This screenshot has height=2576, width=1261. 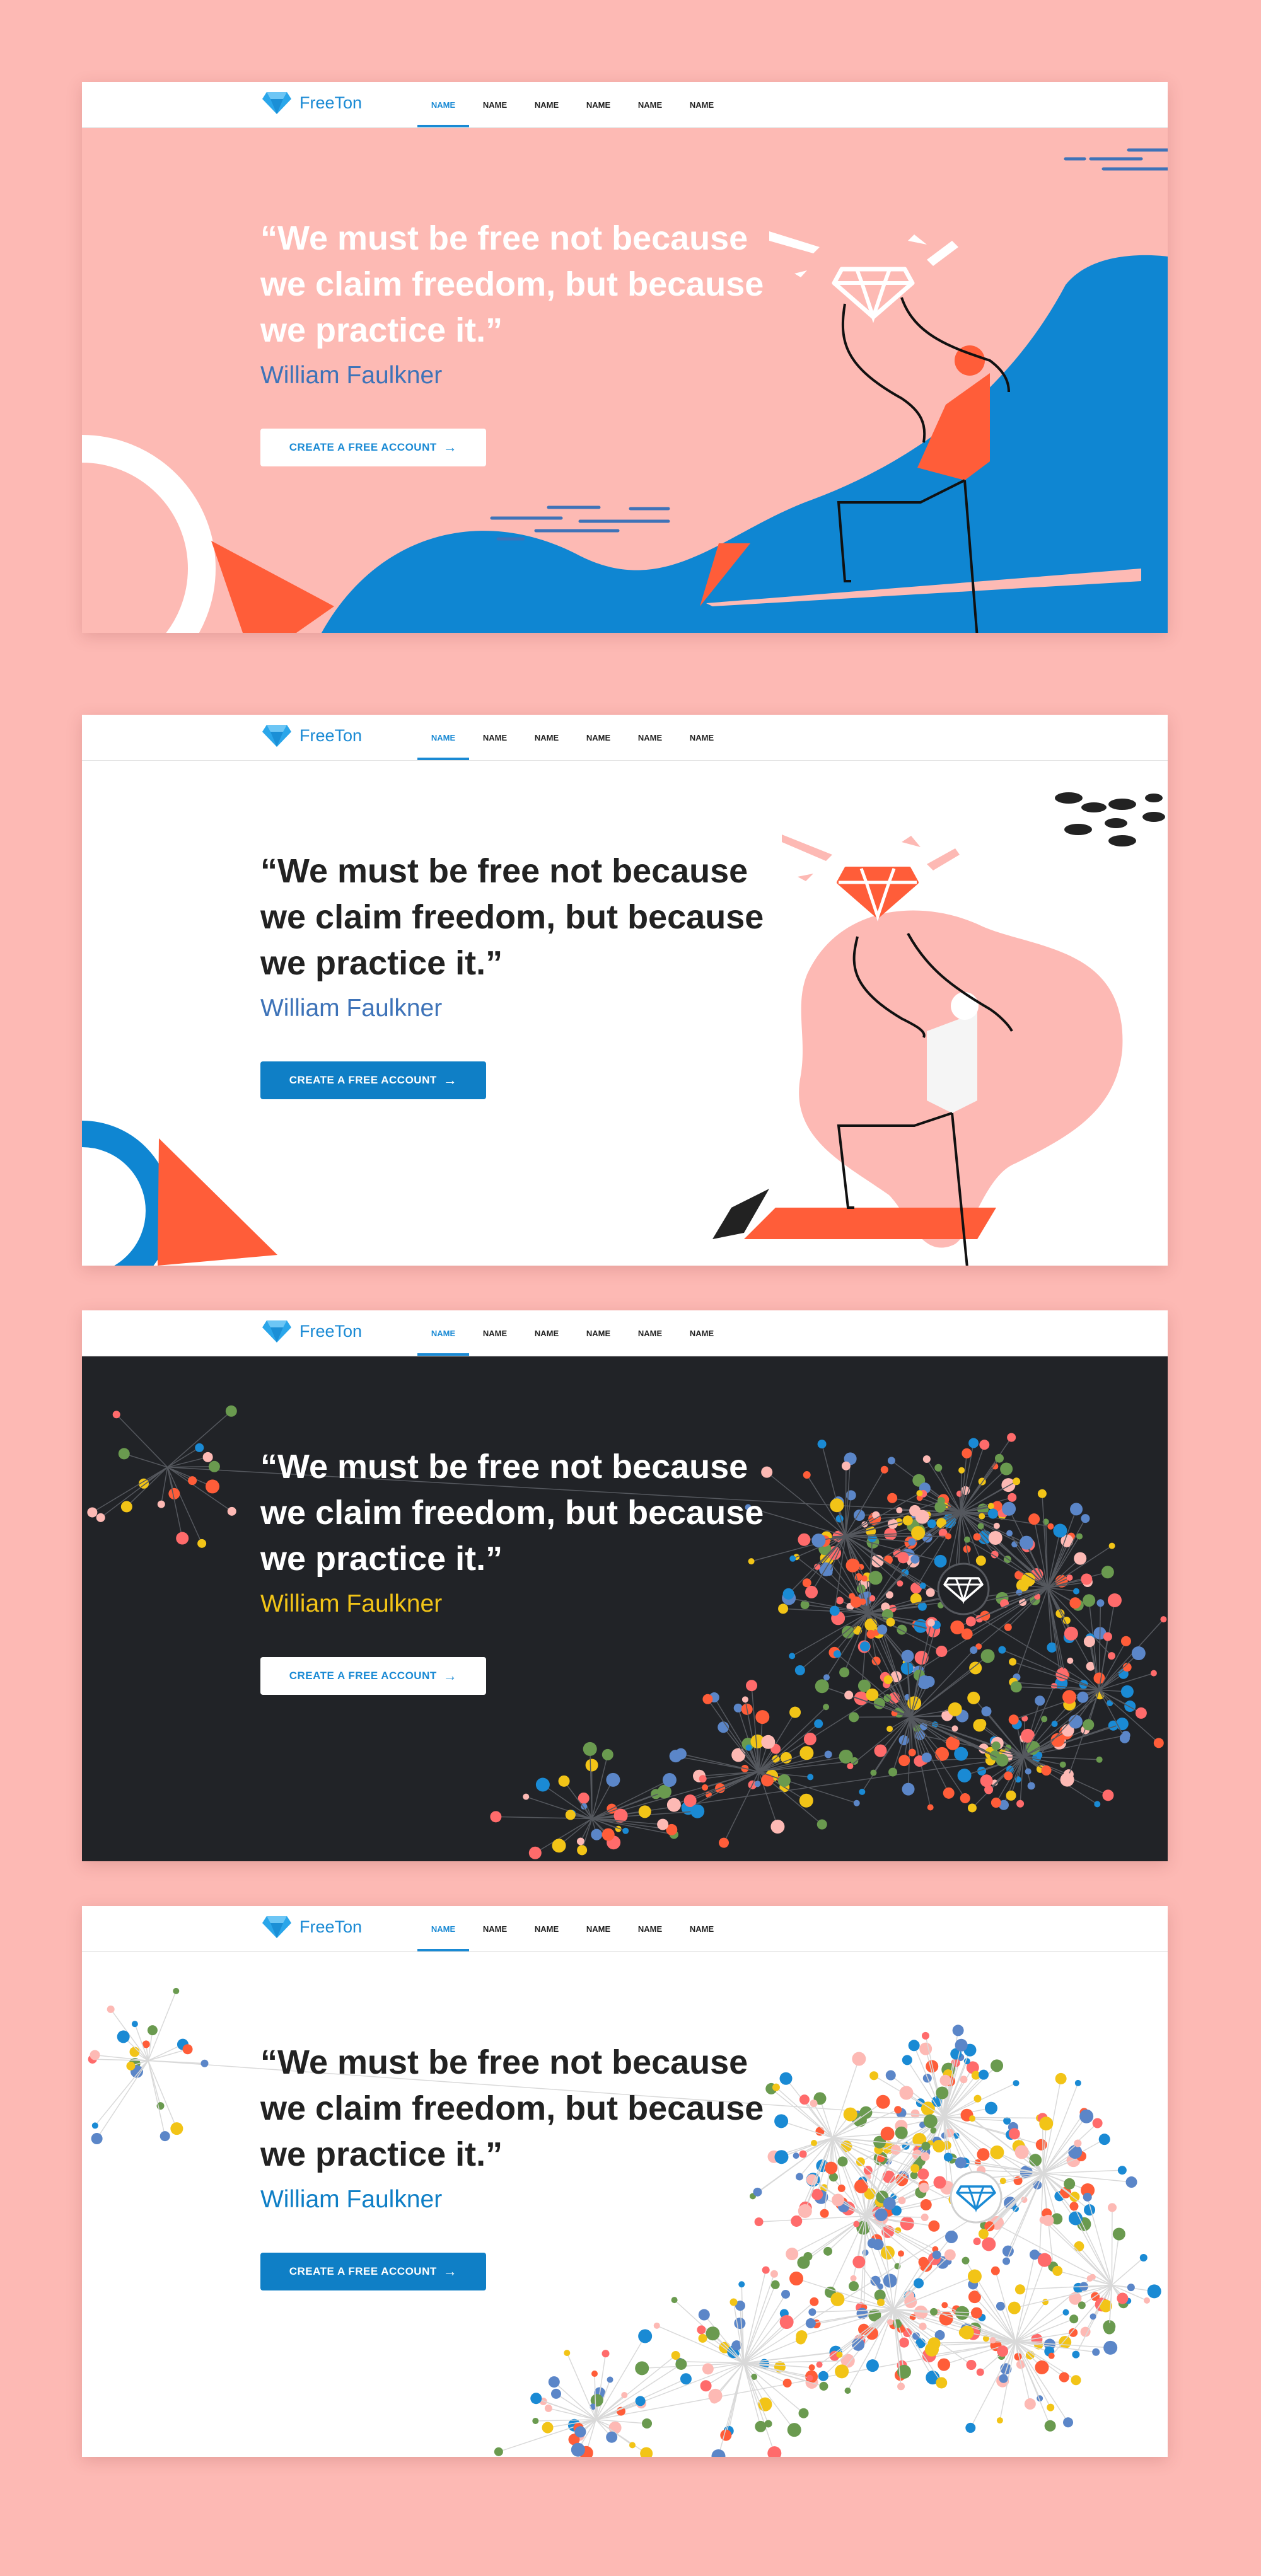 I want to click on top-navbar: FreeTon NAME NAME NAME NAME NAME NAME, so click(x=625, y=1333).